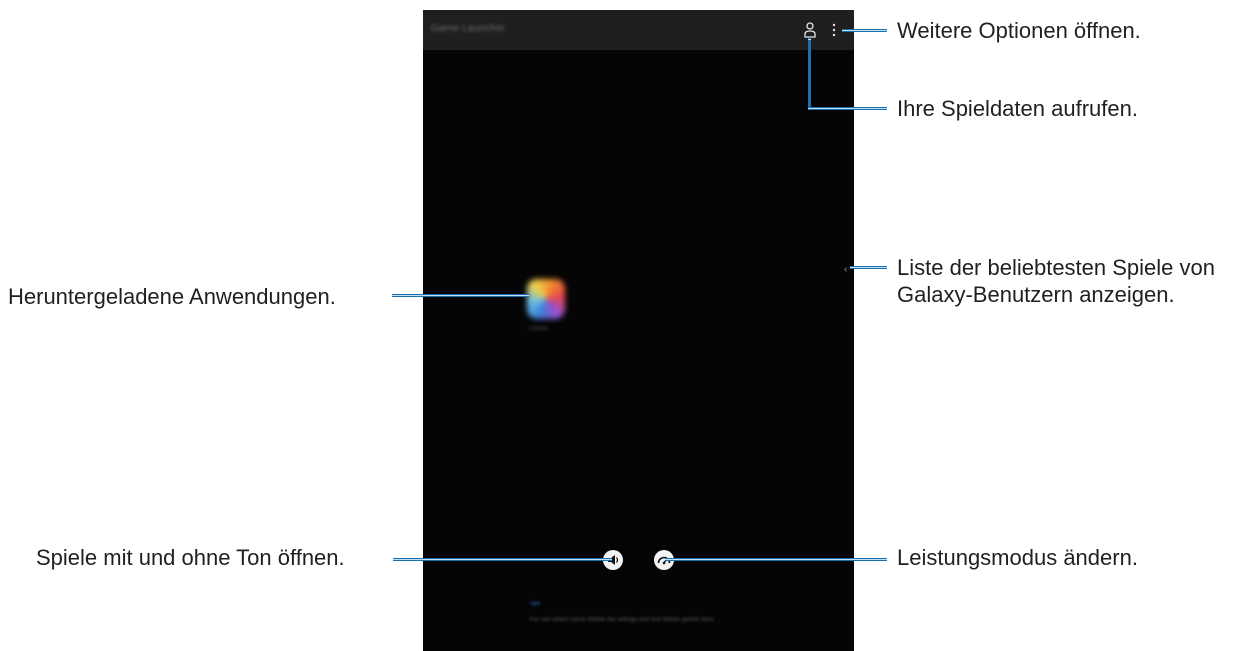 The image size is (1258, 651). I want to click on chevron-left-icon: ‹, so click(845, 270).